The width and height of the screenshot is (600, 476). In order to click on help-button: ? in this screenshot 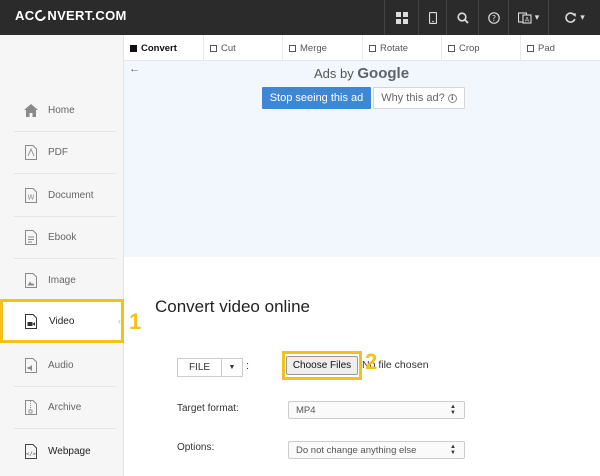, I will do `click(493, 17)`.